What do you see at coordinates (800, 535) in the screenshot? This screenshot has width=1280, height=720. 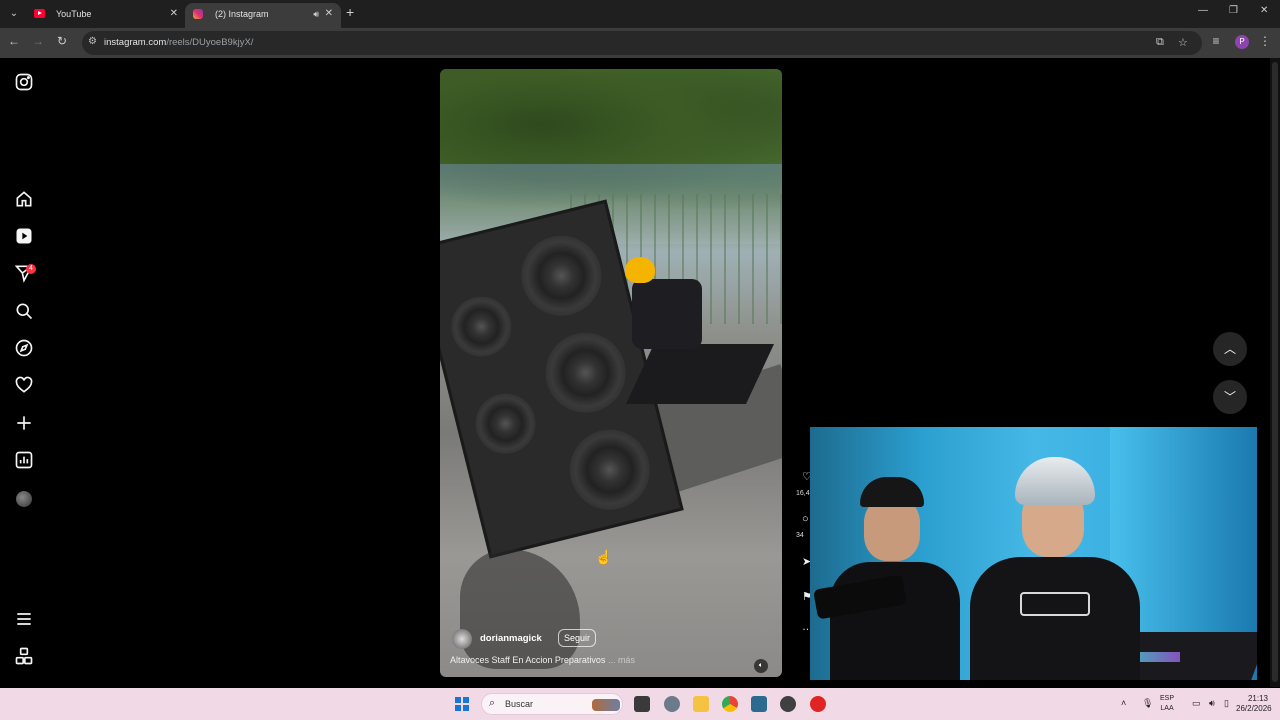 I see `comment-count: 34` at bounding box center [800, 535].